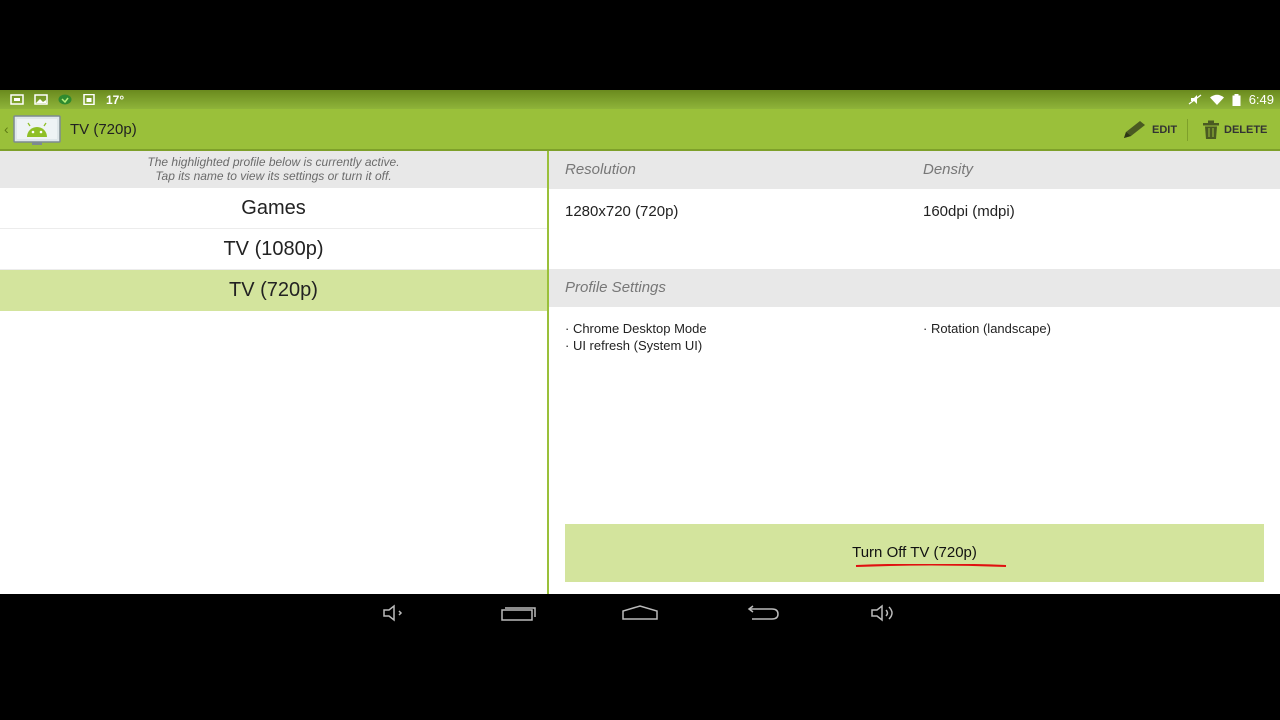 This screenshot has height=720, width=1280. Describe the element at coordinates (1134, 129) in the screenshot. I see `pencil-icon` at that location.